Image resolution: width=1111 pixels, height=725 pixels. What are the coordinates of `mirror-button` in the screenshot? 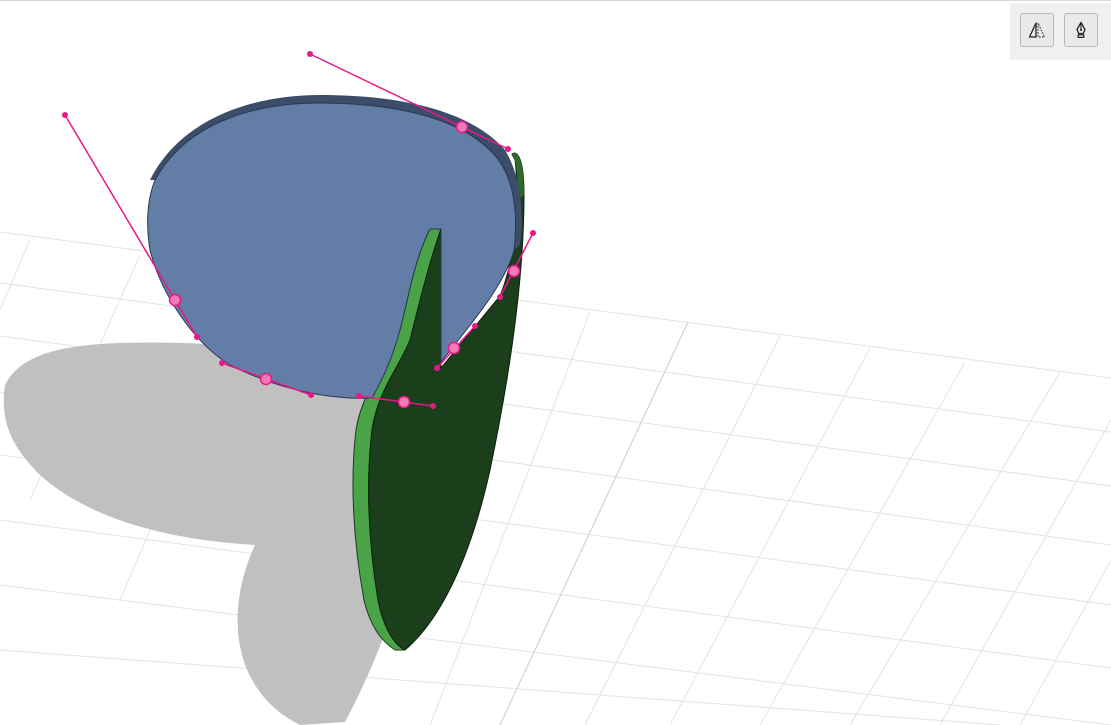 It's located at (1037, 30).